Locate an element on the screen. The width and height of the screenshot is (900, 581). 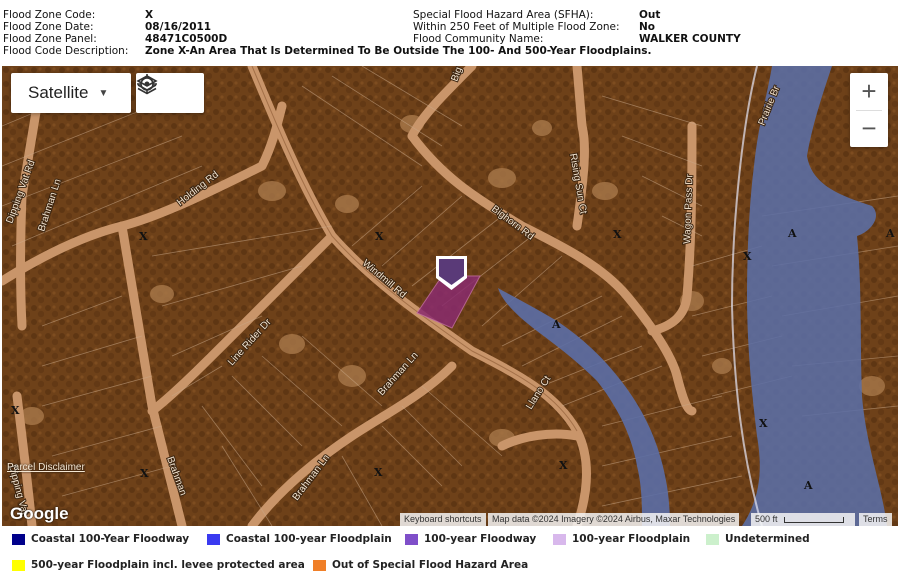
flood-zone-date-row: Flood Zone Date: 08/16/2011 is located at coordinates (208, 27).